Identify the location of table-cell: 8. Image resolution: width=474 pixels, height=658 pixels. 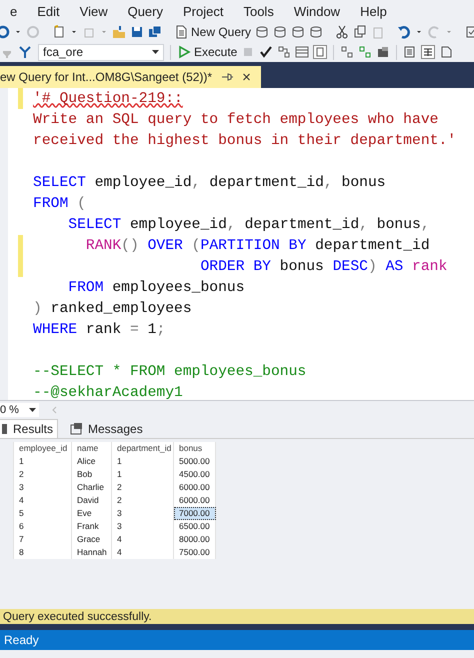
(43, 552).